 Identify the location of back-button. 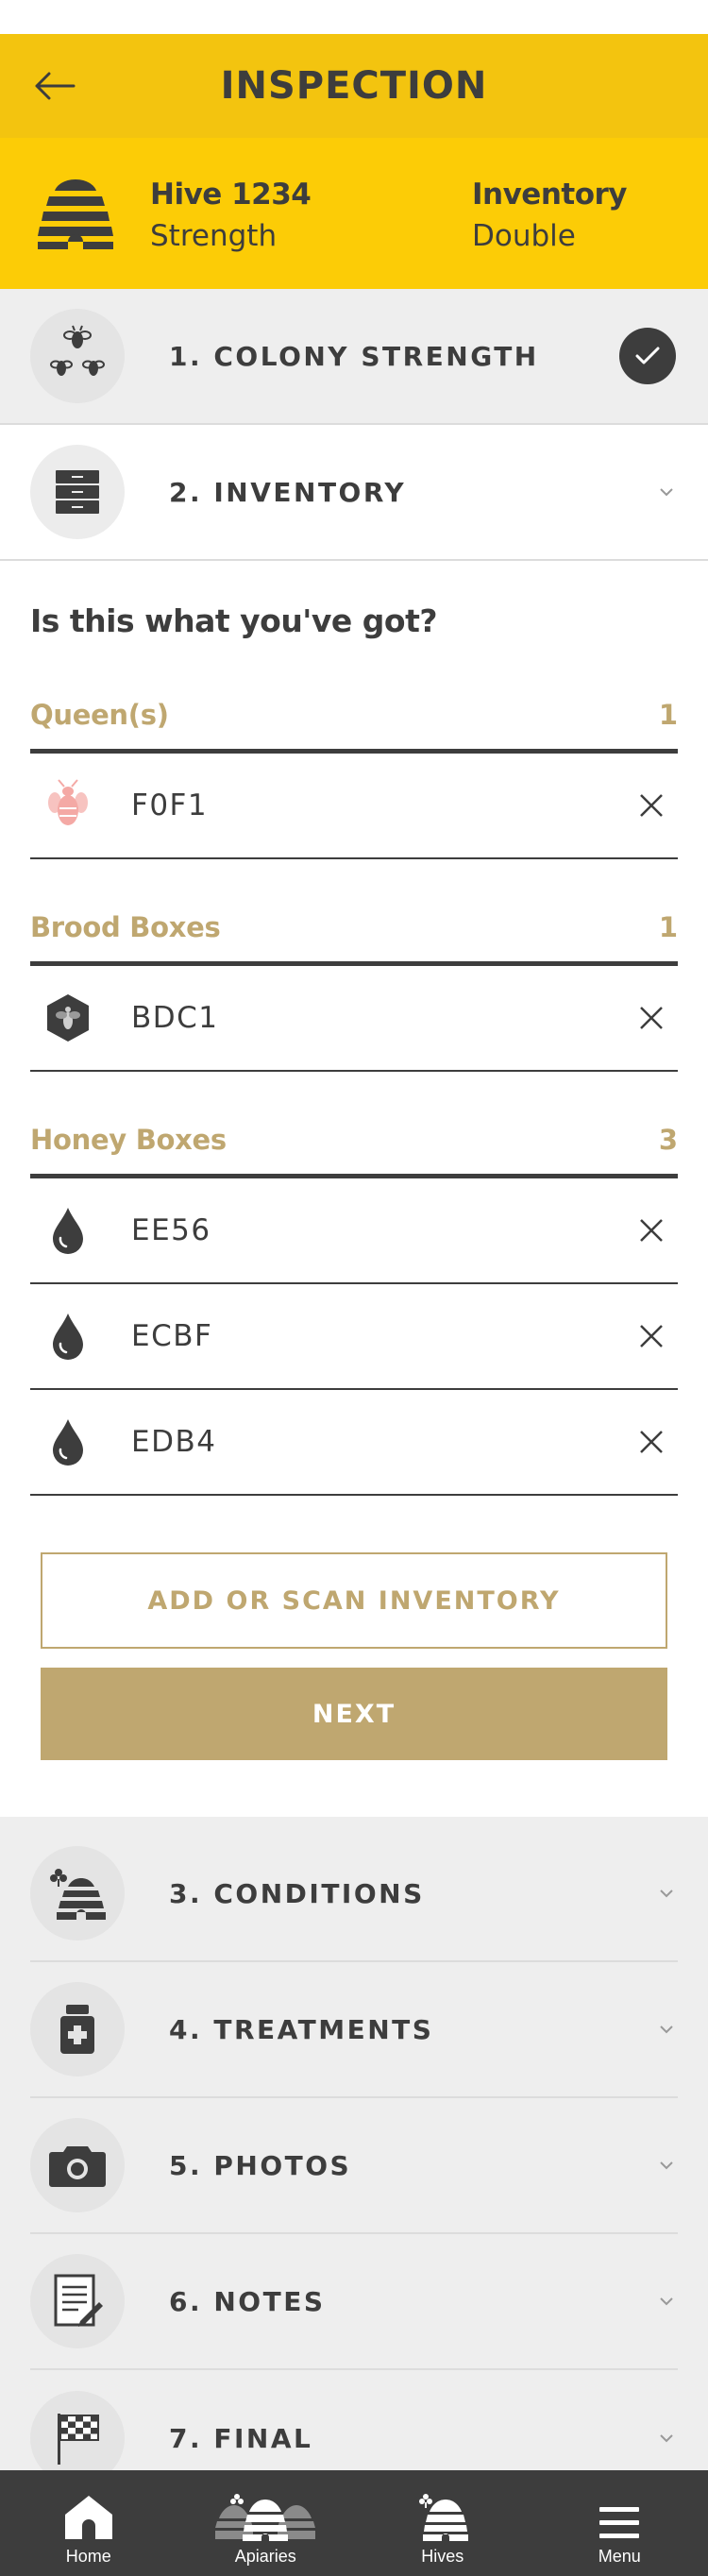
(54, 86).